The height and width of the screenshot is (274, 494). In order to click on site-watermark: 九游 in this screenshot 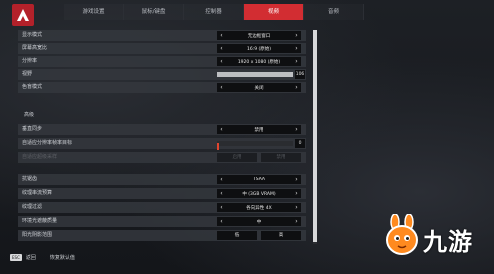, I will do `click(437, 237)`.